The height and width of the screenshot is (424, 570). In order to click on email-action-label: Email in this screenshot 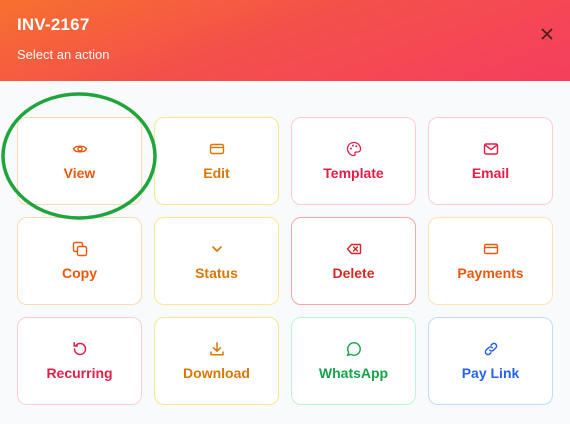, I will do `click(490, 173)`.